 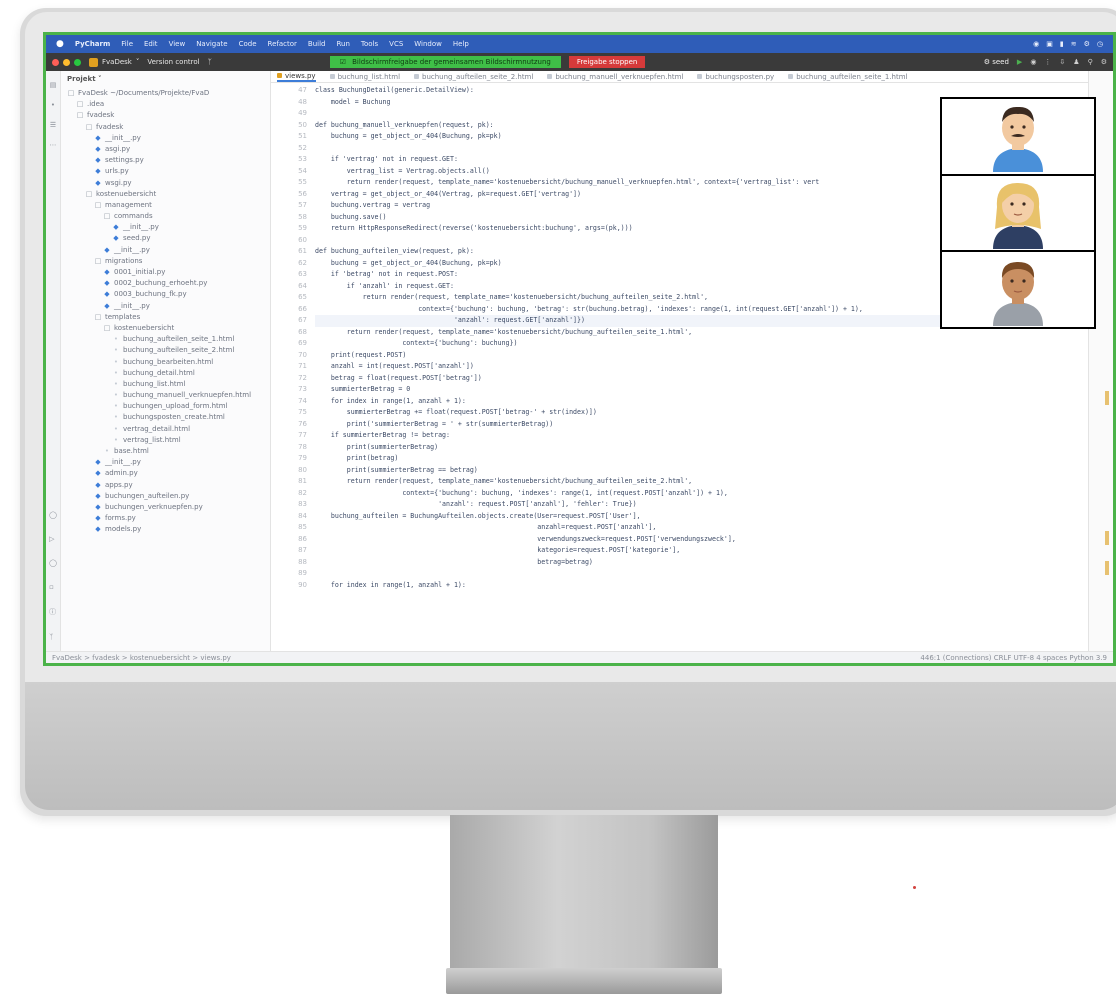 What do you see at coordinates (53, 515) in the screenshot?
I see `python-packages-icon: ◯` at bounding box center [53, 515].